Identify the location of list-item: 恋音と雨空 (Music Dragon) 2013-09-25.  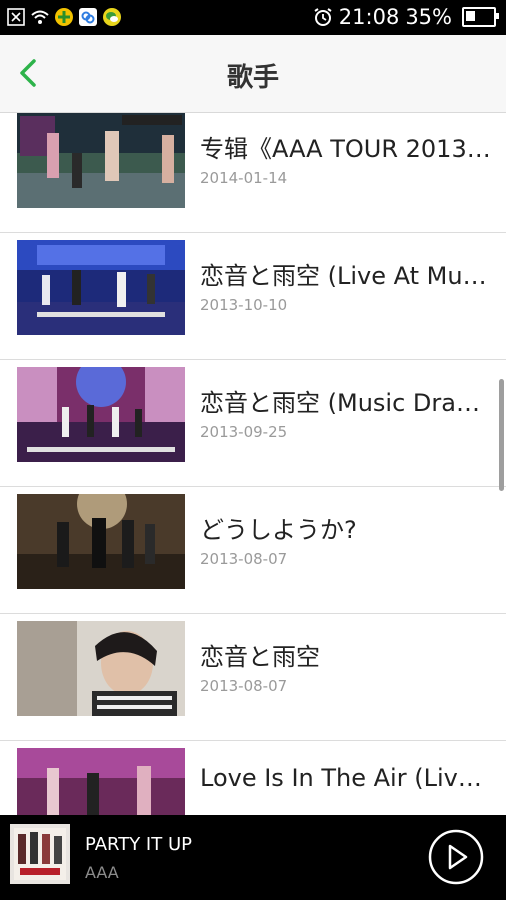
(253, 423).